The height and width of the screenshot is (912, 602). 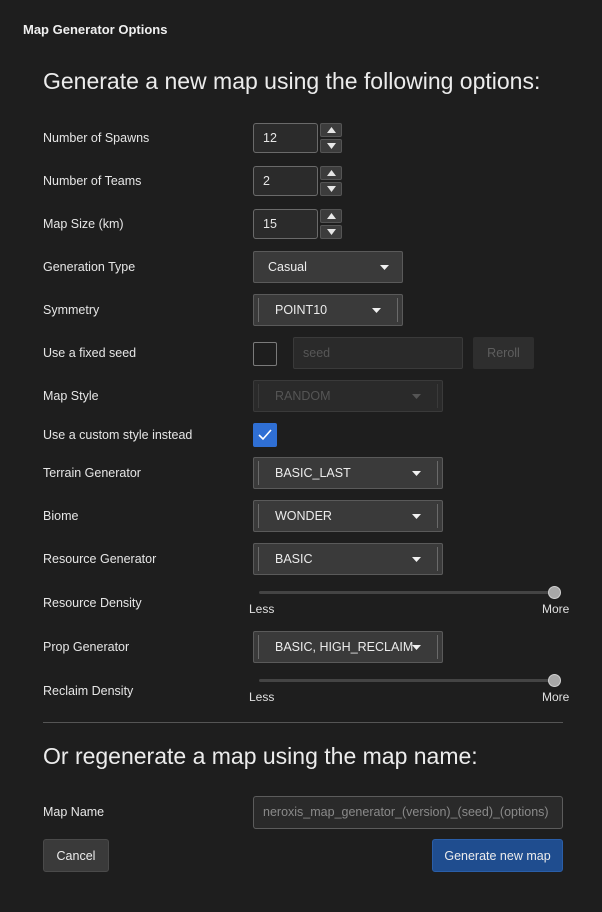 I want to click on reclaim-density-slider, so click(x=407, y=680).